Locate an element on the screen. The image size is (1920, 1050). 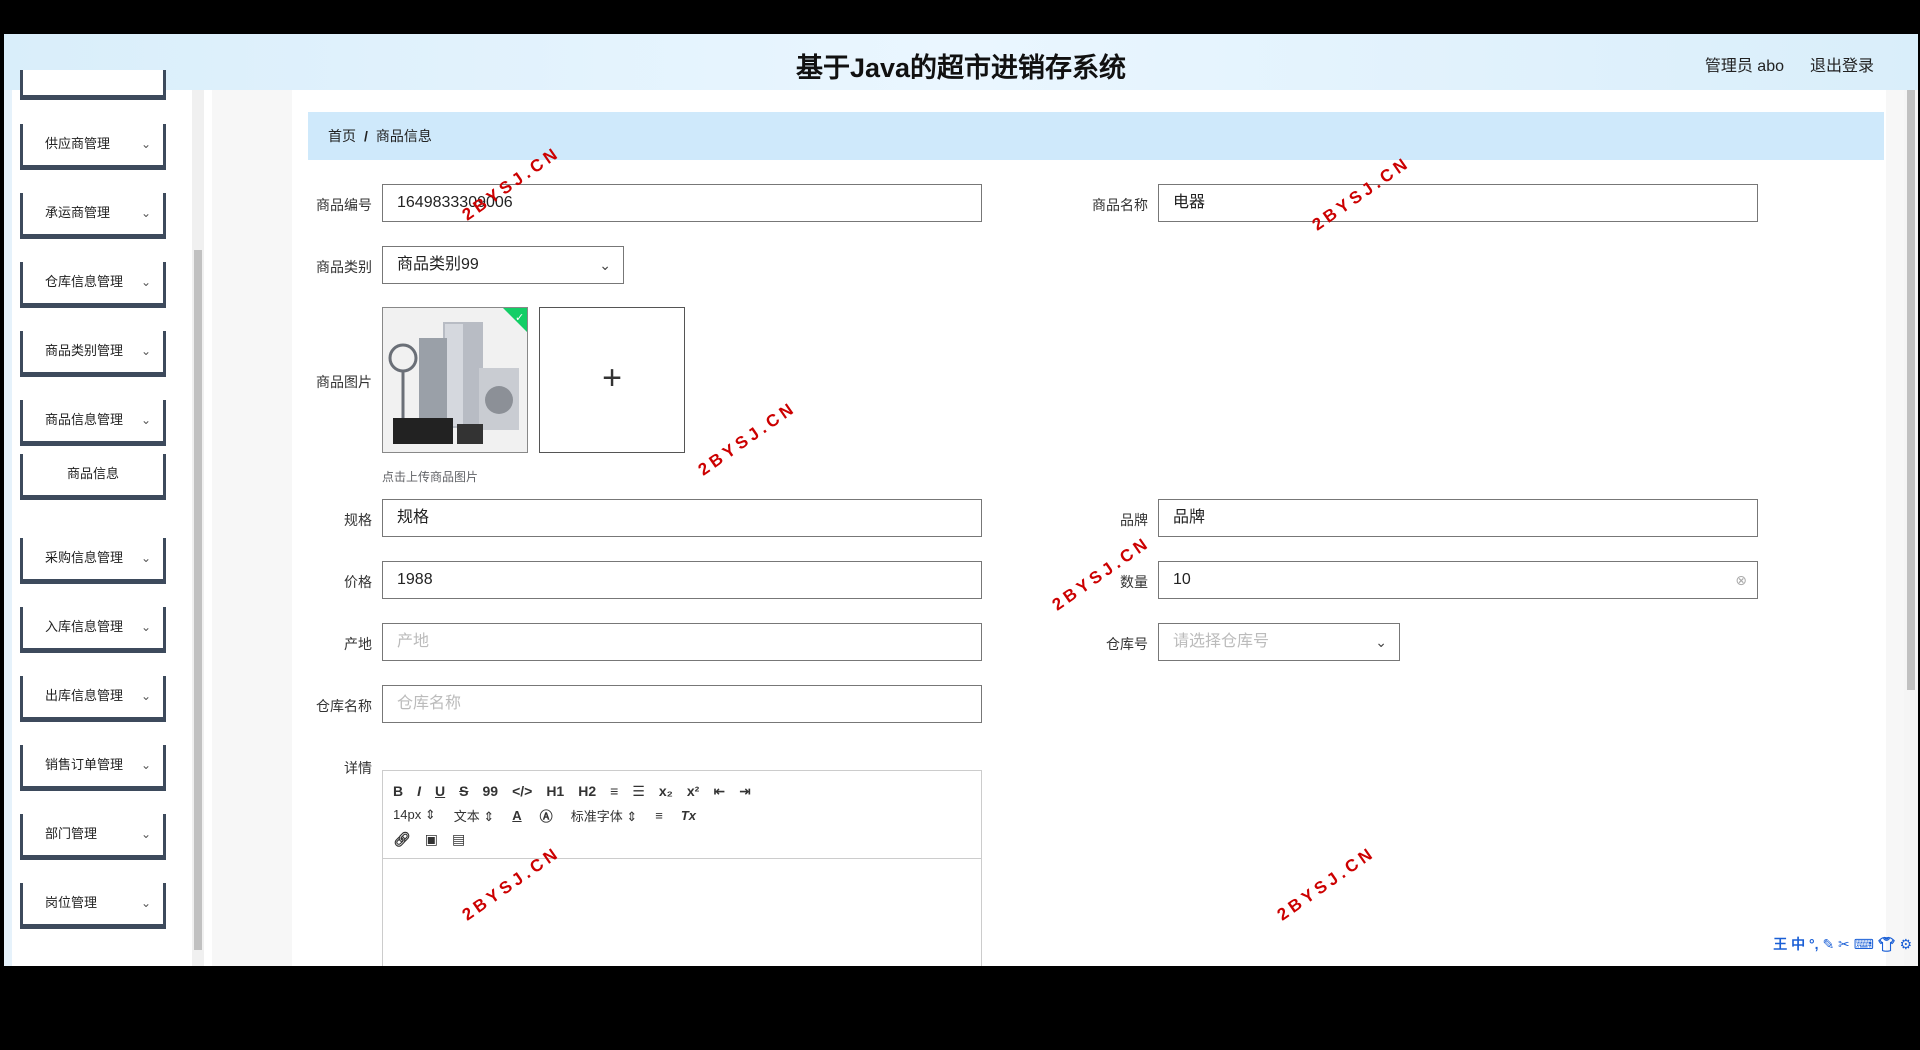
toolbar-row-2: 14px ⇕ 文本 ⇕ A Ⓐ 标准字体 ⇕ ≡ Tx is located at coordinates (682, 815).